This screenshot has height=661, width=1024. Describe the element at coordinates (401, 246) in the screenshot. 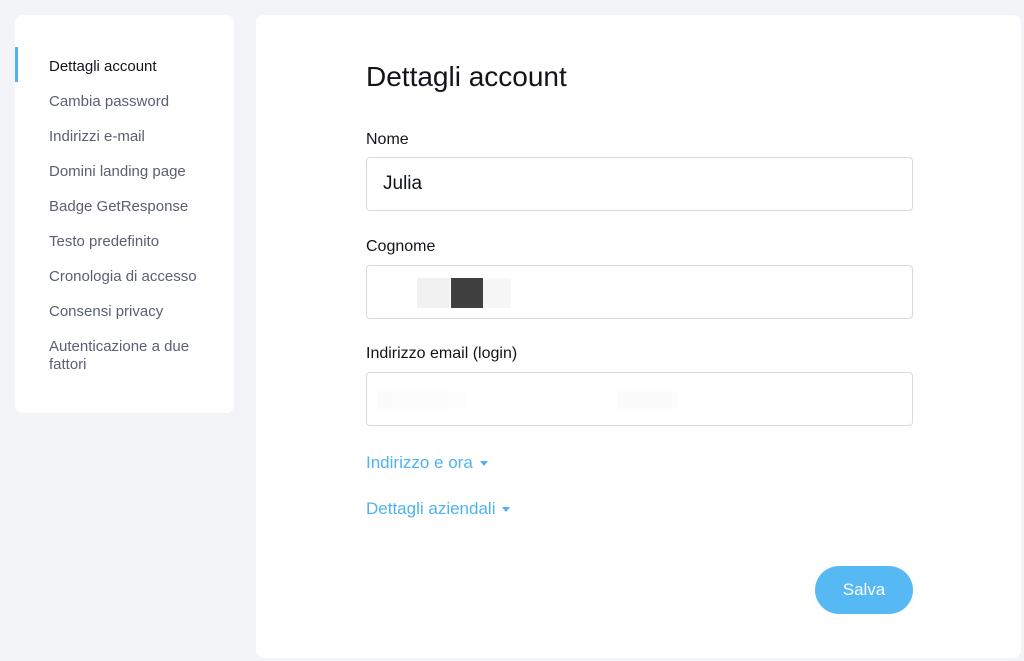

I see `last-name-label: Cognome` at that location.